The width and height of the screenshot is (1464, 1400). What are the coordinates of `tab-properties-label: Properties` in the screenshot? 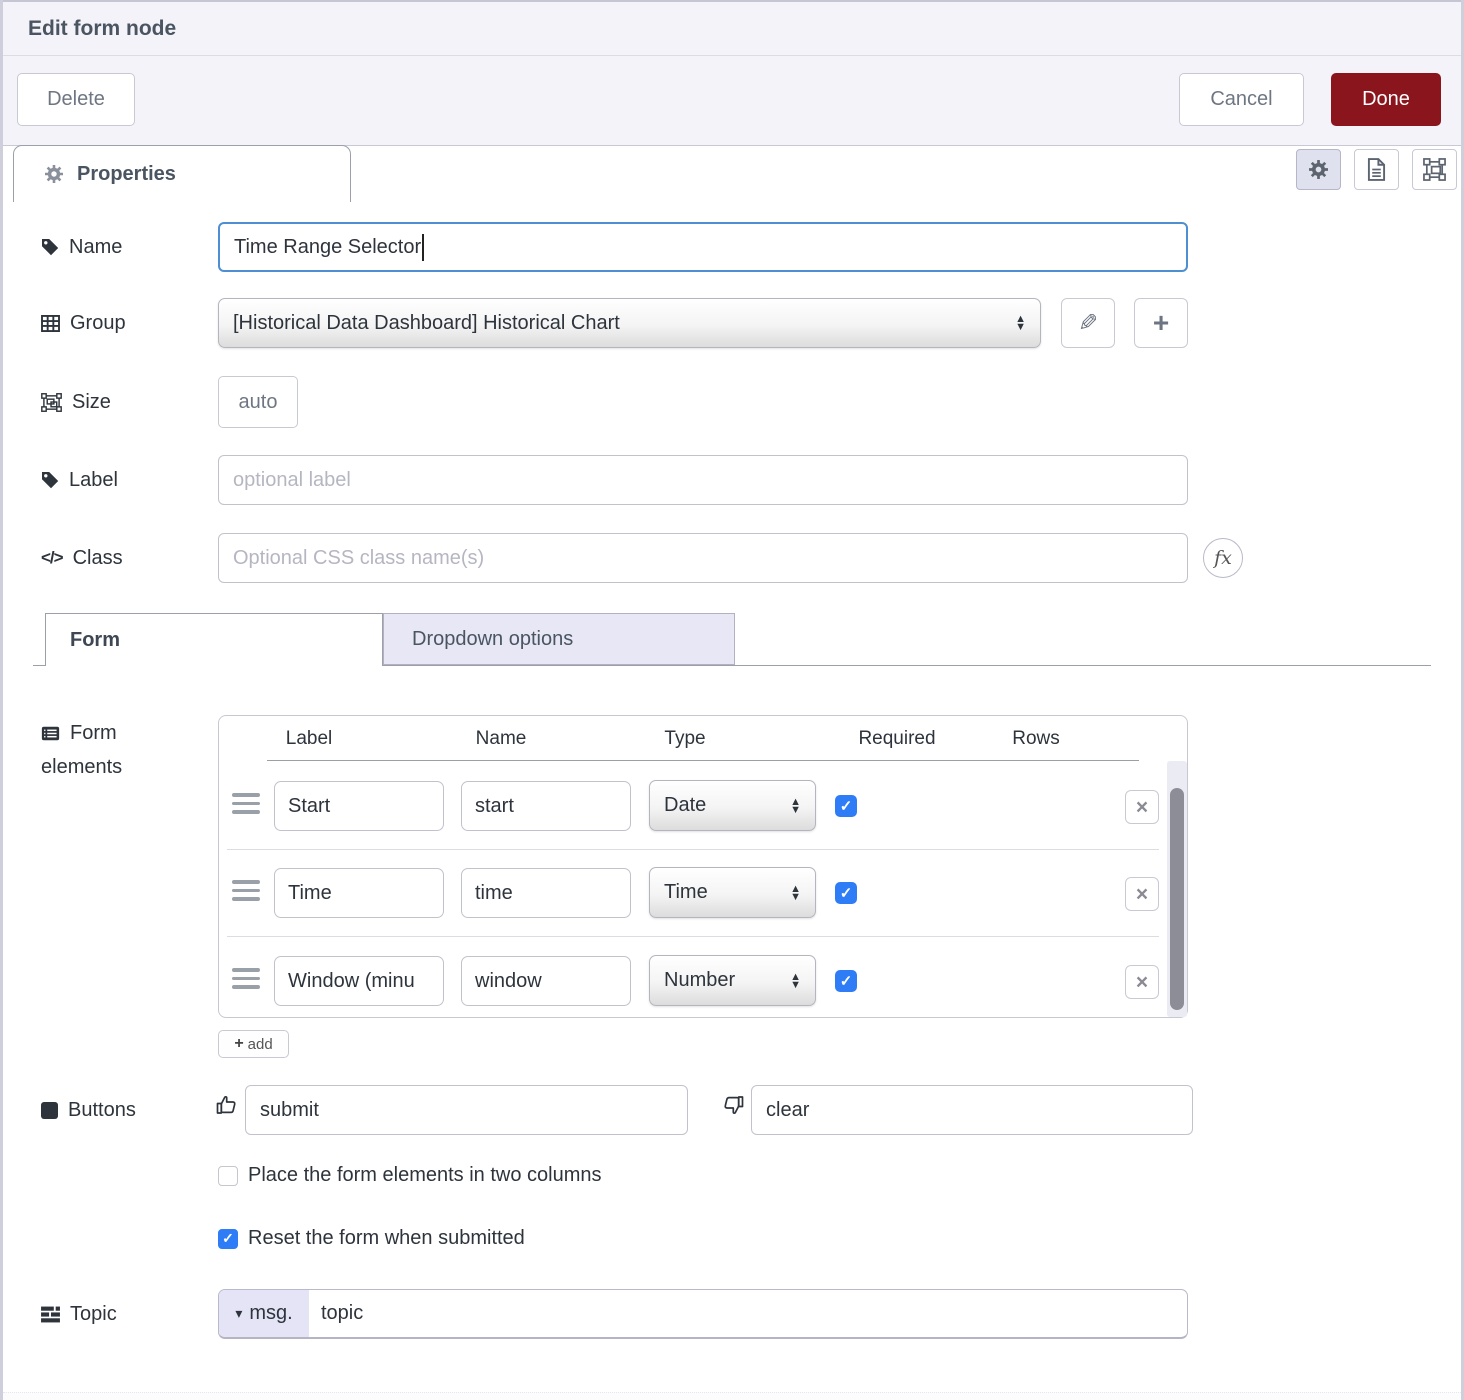 It's located at (126, 173).